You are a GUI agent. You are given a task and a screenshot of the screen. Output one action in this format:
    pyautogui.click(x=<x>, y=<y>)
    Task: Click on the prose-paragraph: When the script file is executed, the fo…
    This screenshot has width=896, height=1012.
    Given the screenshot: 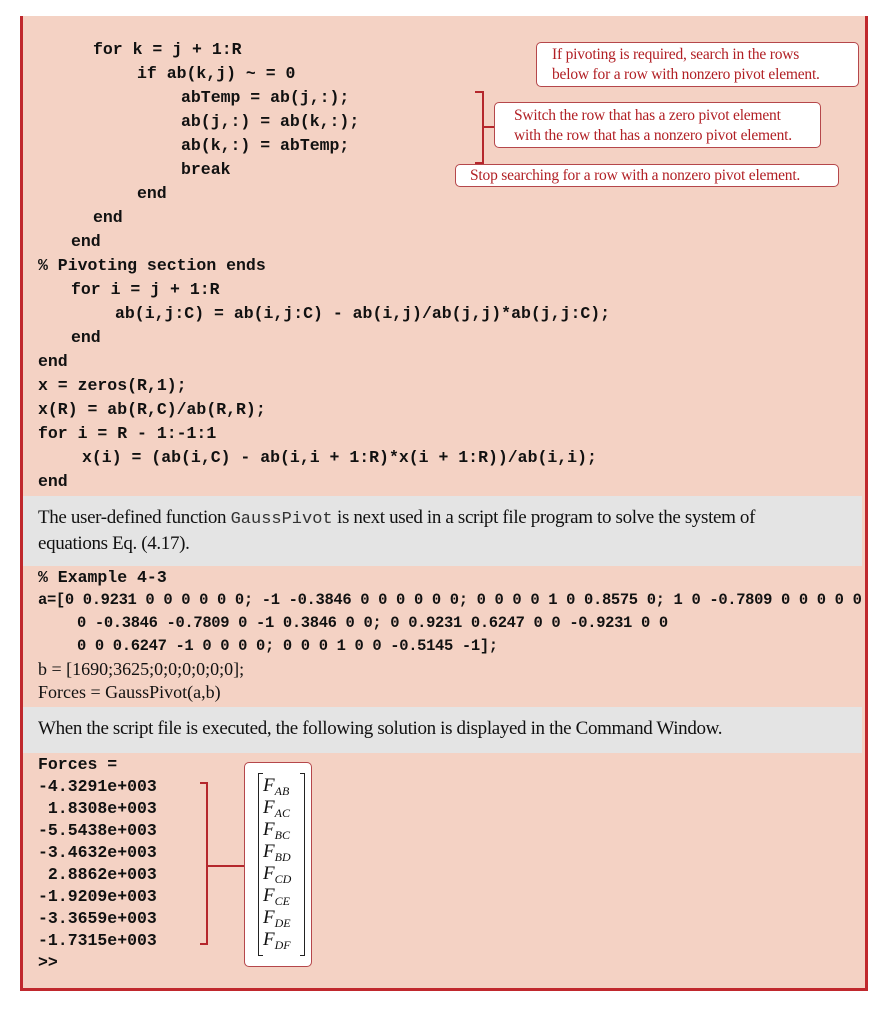 What is the action you would take?
    pyautogui.click(x=380, y=728)
    